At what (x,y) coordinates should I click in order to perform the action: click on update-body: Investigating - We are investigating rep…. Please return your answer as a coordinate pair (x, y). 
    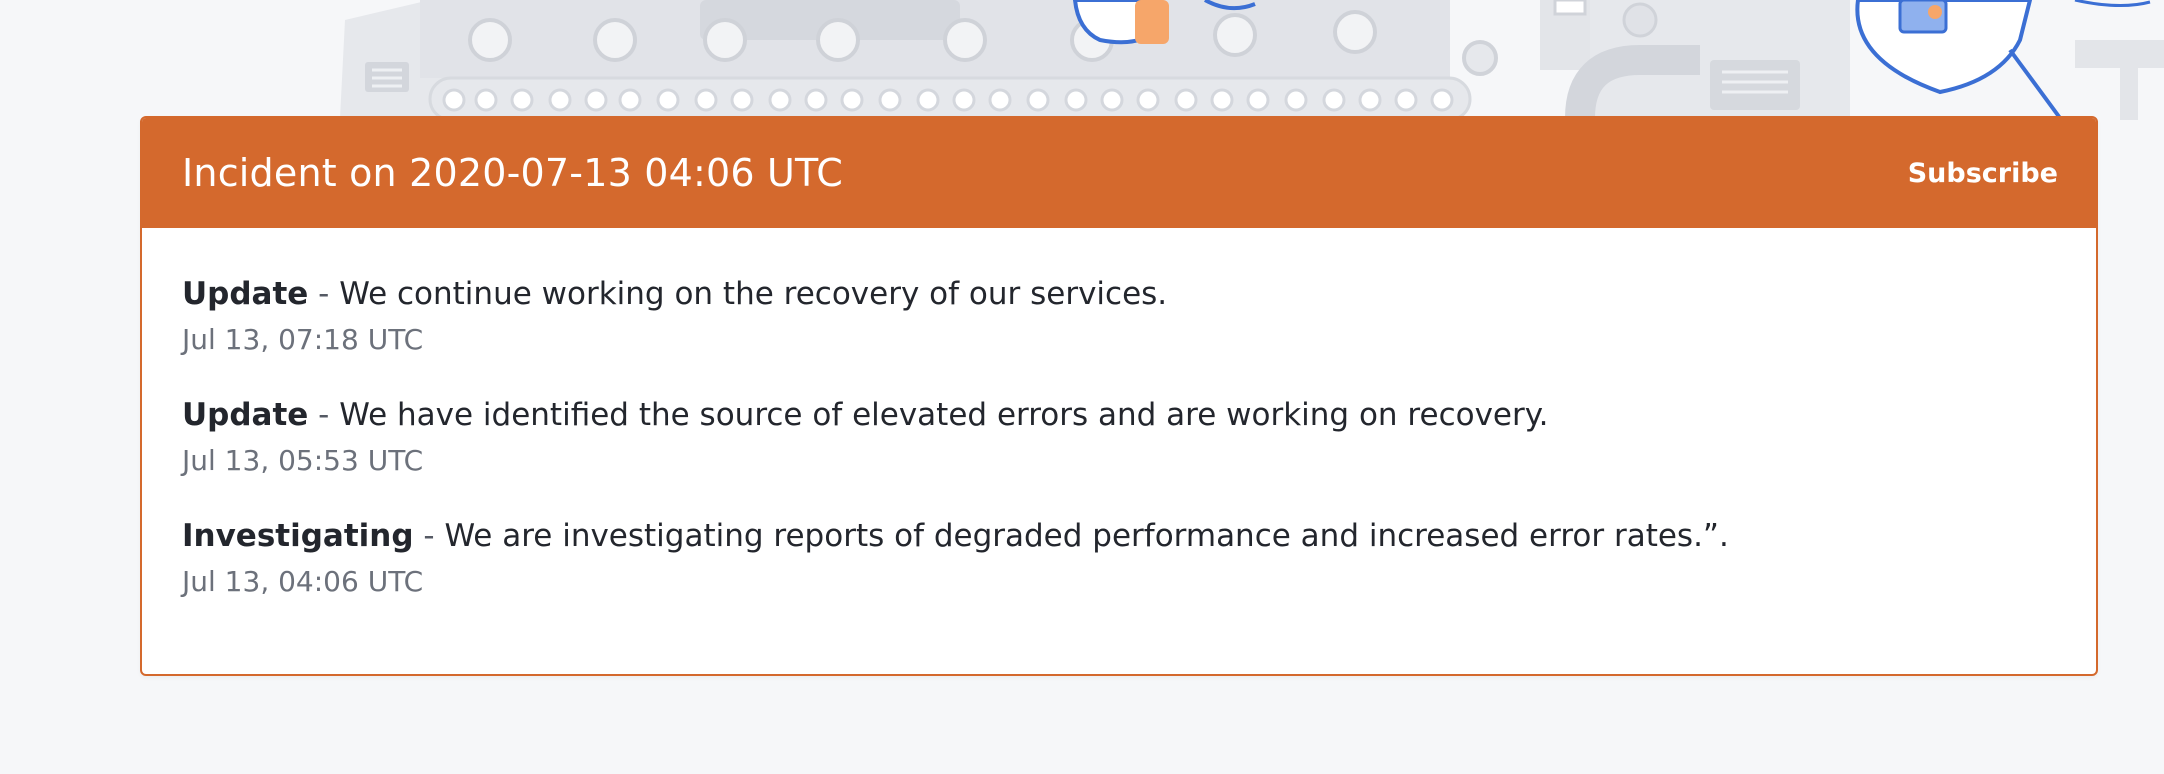
    Looking at the image, I should click on (1119, 536).